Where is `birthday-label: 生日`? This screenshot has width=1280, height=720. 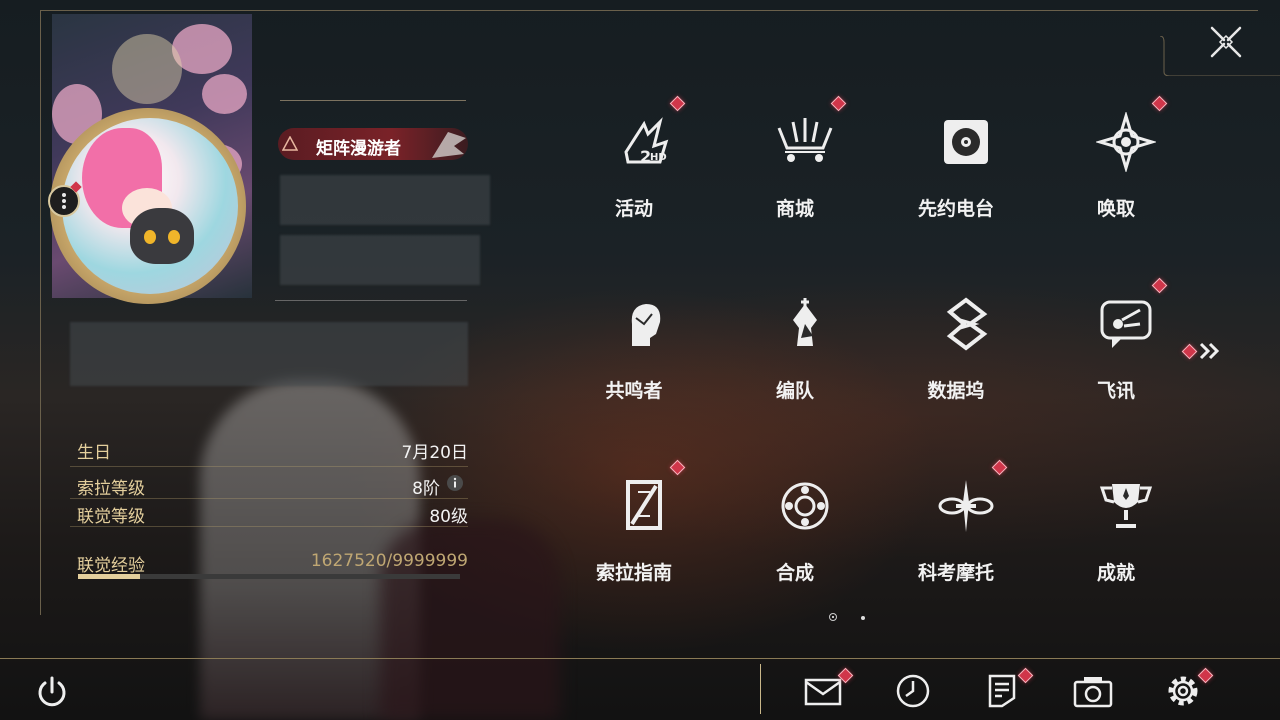 birthday-label: 生日 is located at coordinates (94, 453).